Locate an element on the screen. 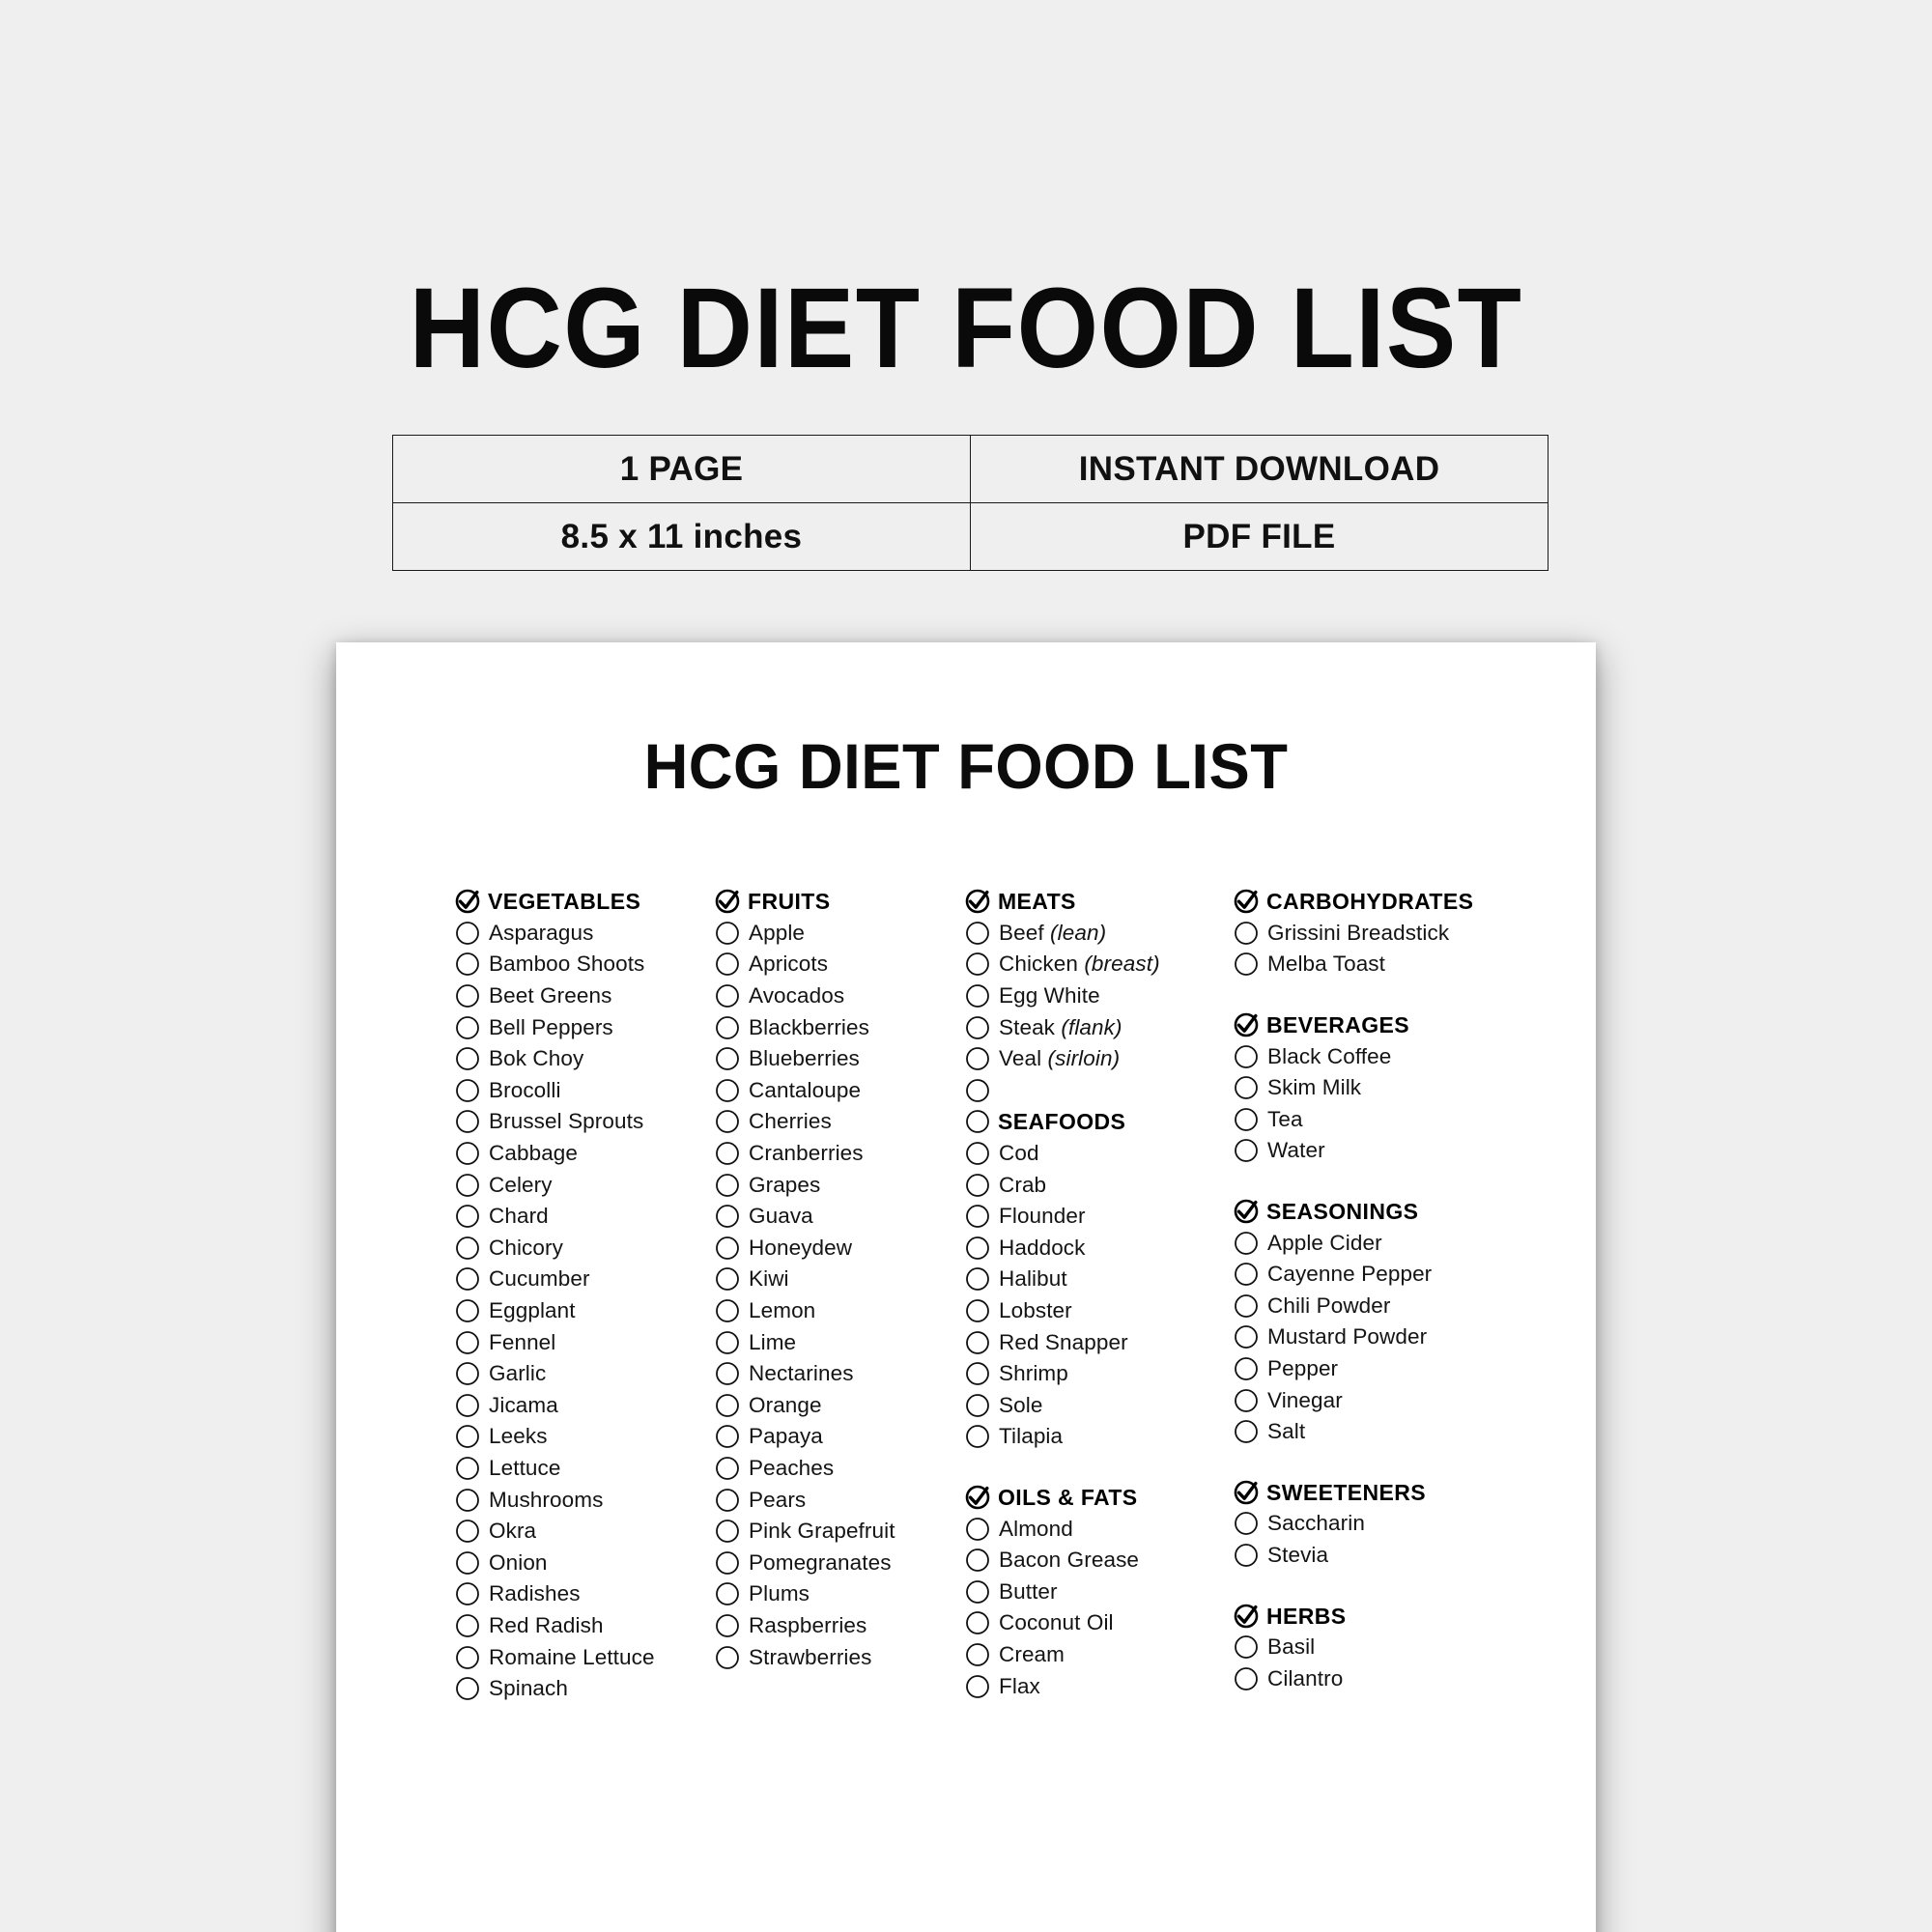 The image size is (1932, 1932). checklist-item: Pepper is located at coordinates (1393, 1369).